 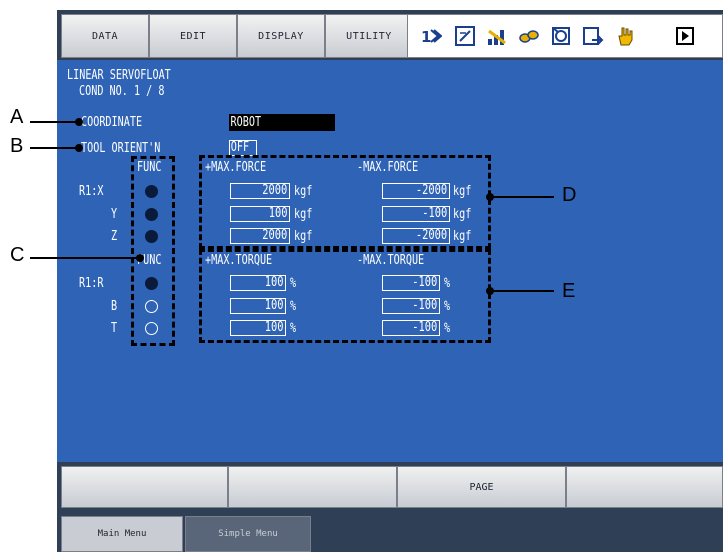 What do you see at coordinates (17, 255) in the screenshot?
I see `callout-c: C` at bounding box center [17, 255].